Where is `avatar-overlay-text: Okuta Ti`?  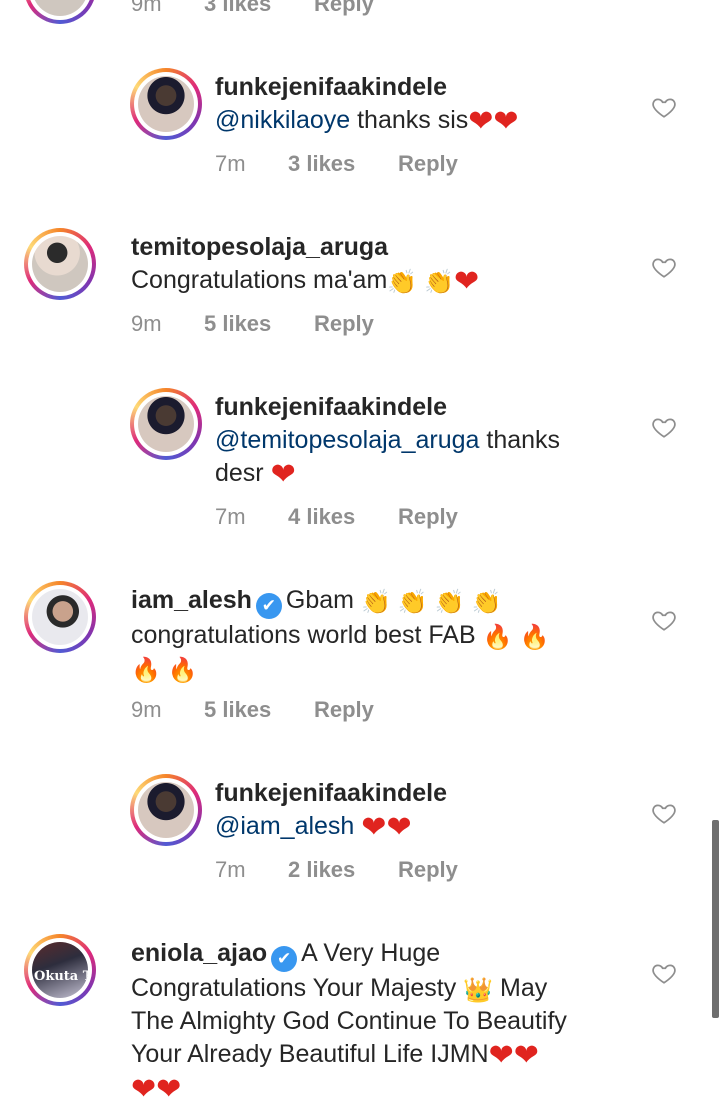
avatar-overlay-text: Okuta Ti is located at coordinates (61, 976).